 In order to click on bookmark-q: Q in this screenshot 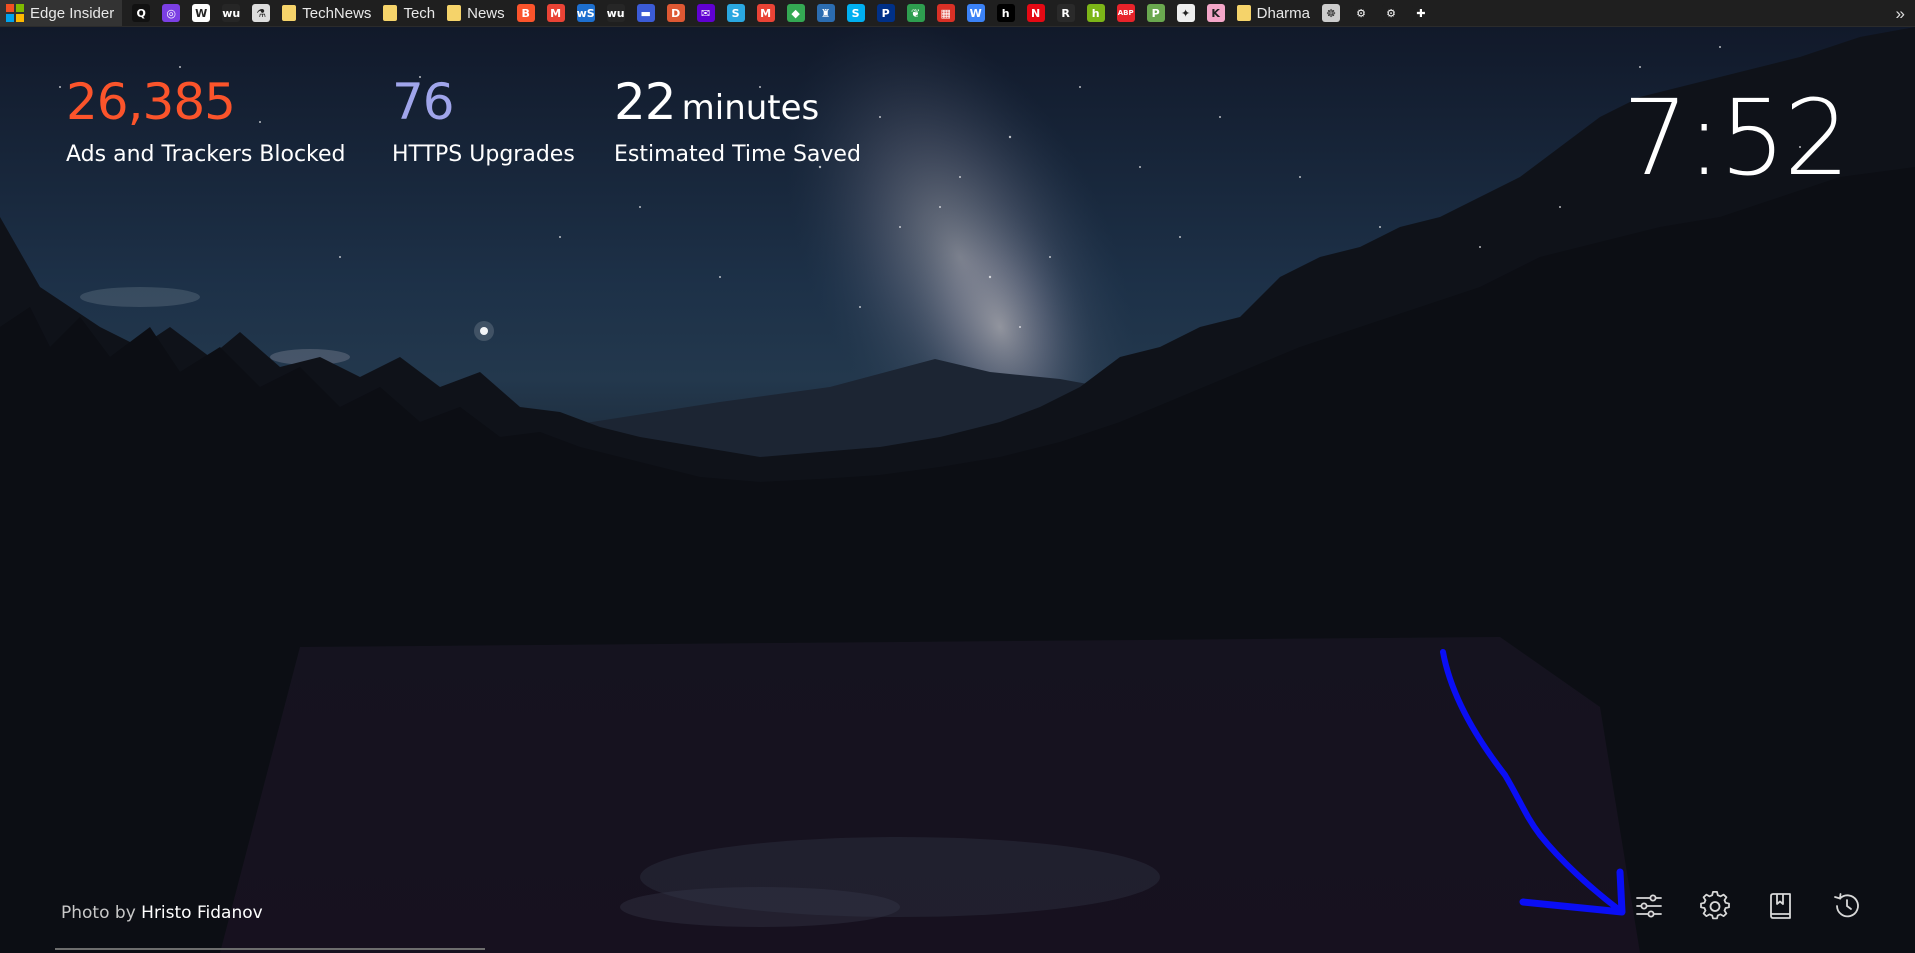, I will do `click(141, 13)`.